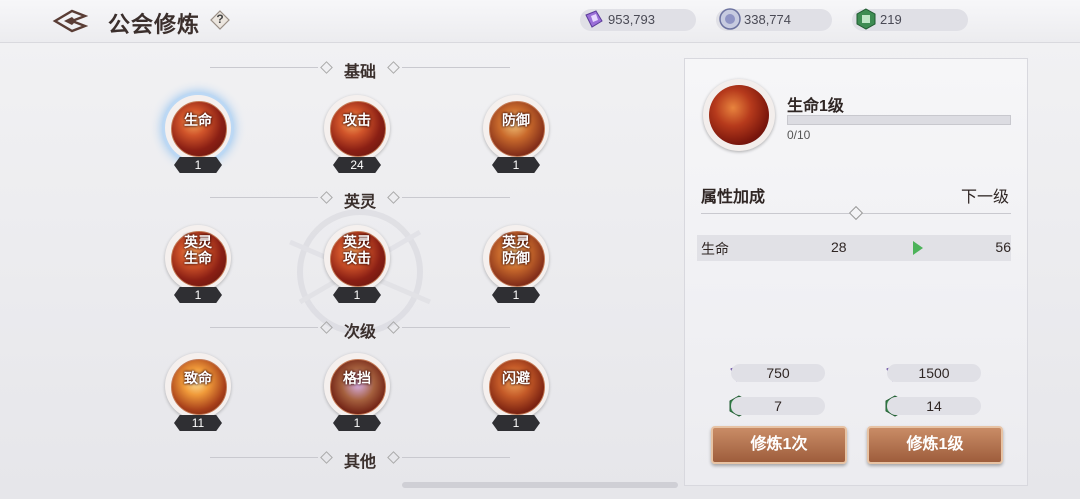 The height and width of the screenshot is (499, 1080). Describe the element at coordinates (715, 249) in the screenshot. I see `stat-name: 生命` at that location.